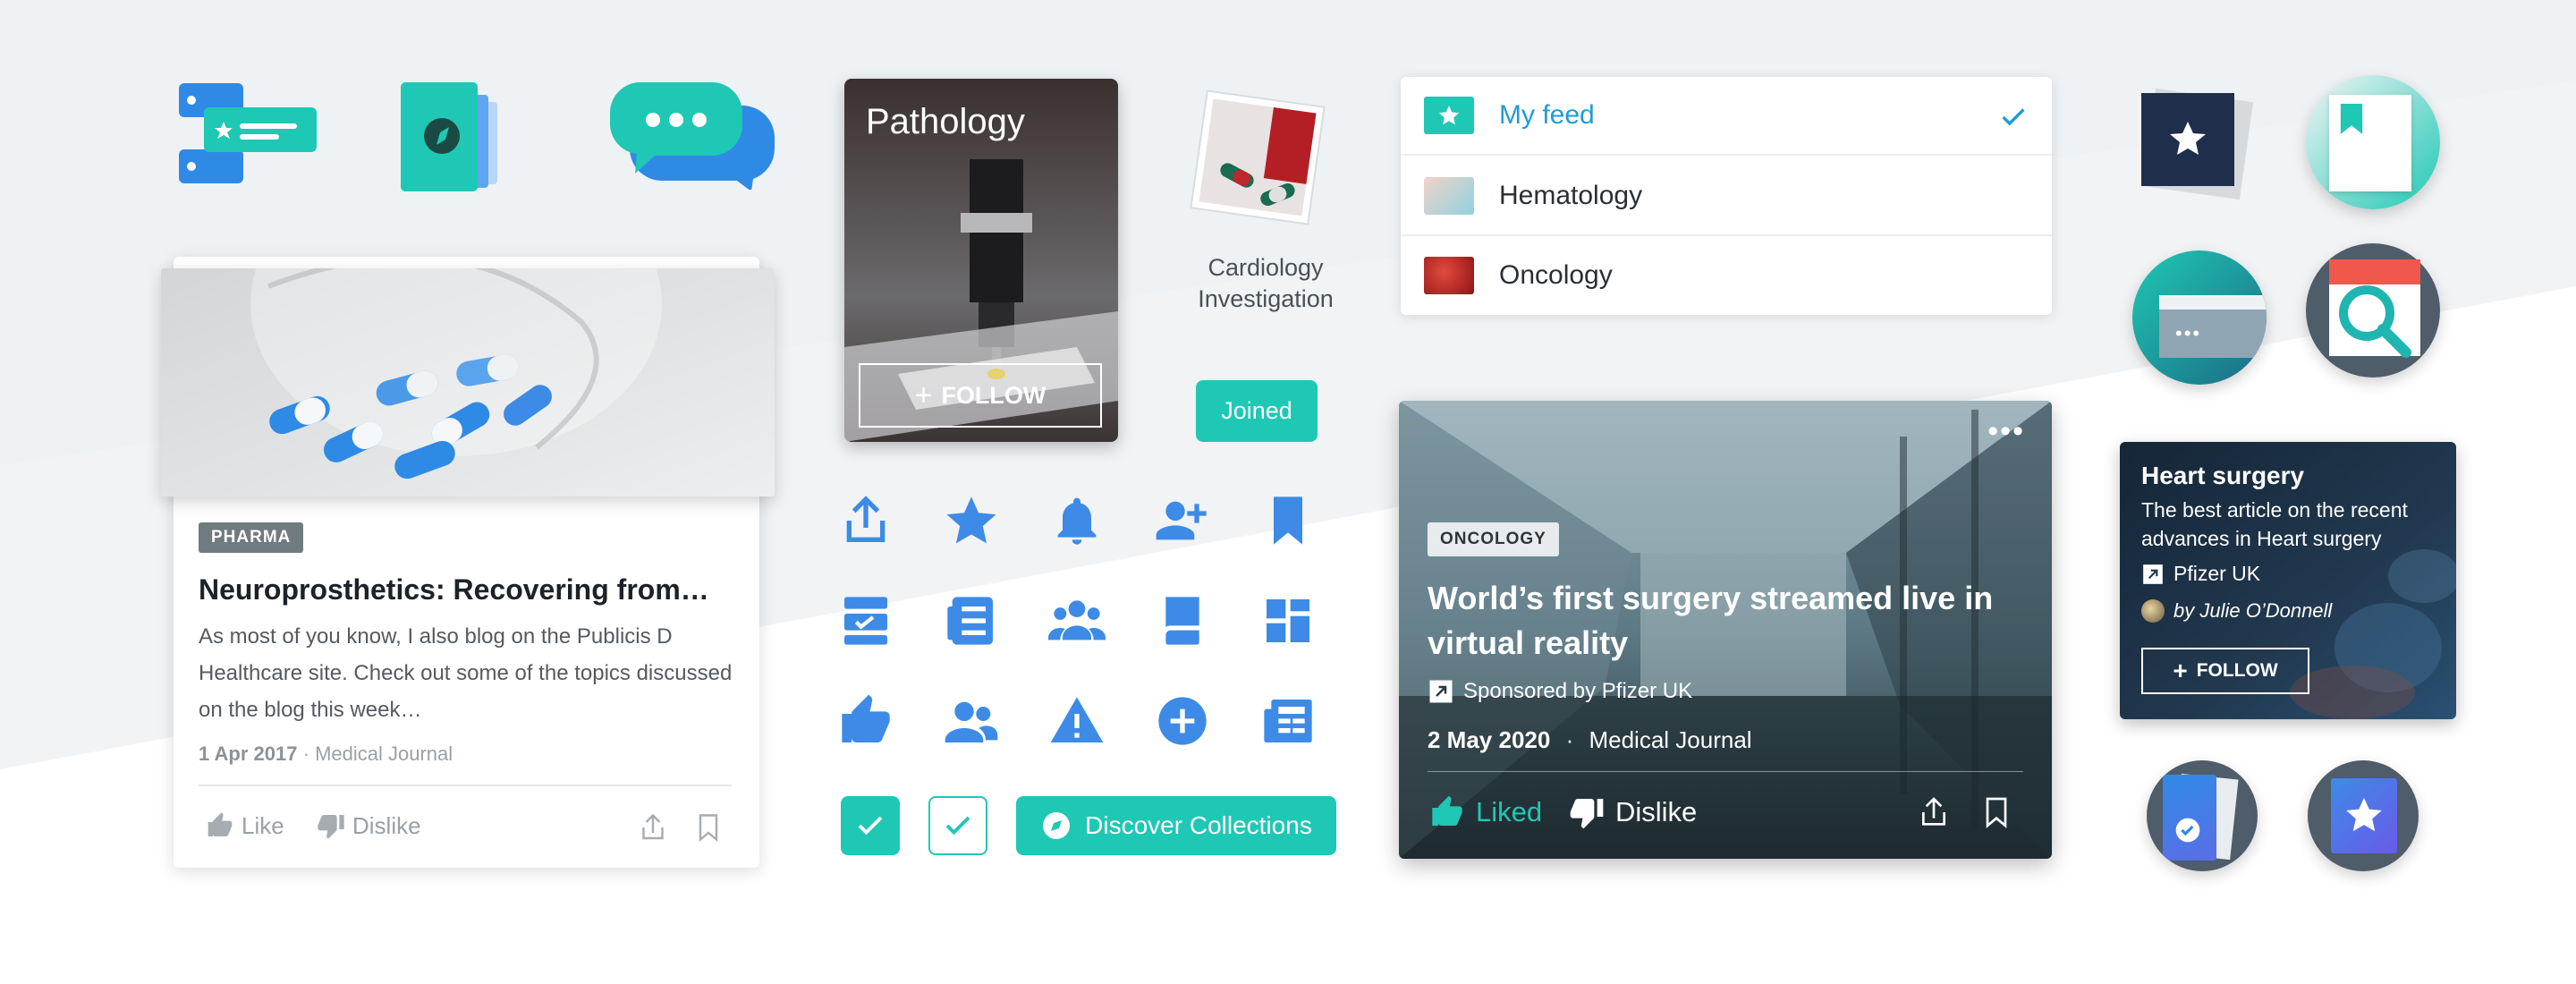 This screenshot has height=984, width=2576. I want to click on article-meta: 1 Apr 2017 · Medical Journal, so click(326, 754).